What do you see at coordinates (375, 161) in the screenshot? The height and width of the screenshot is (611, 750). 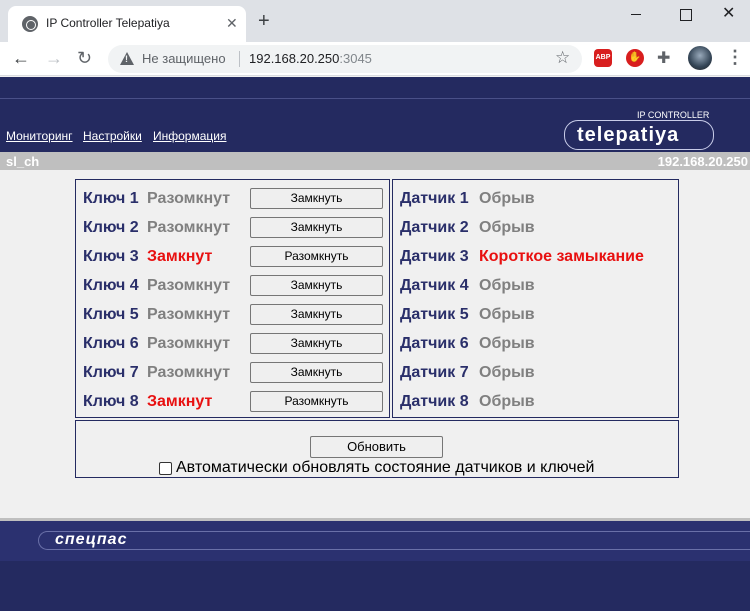 I see `device-infobar: sl_ch 192.168.20.250` at bounding box center [375, 161].